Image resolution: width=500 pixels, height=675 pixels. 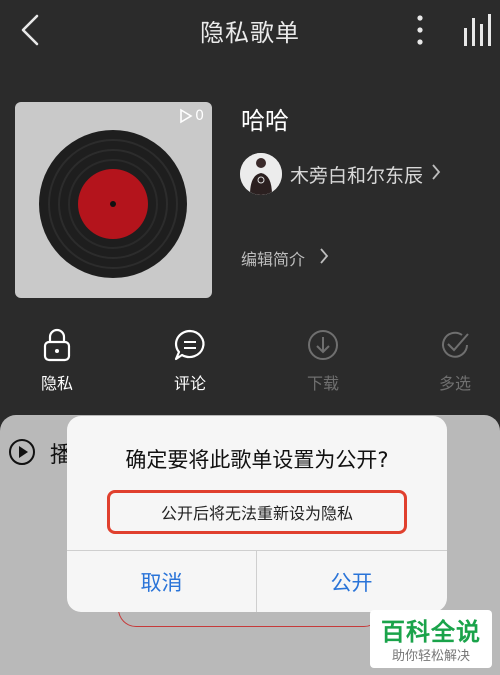 What do you see at coordinates (430, 656) in the screenshot?
I see `watermark-subtitle: 助你轻松解决` at bounding box center [430, 656].